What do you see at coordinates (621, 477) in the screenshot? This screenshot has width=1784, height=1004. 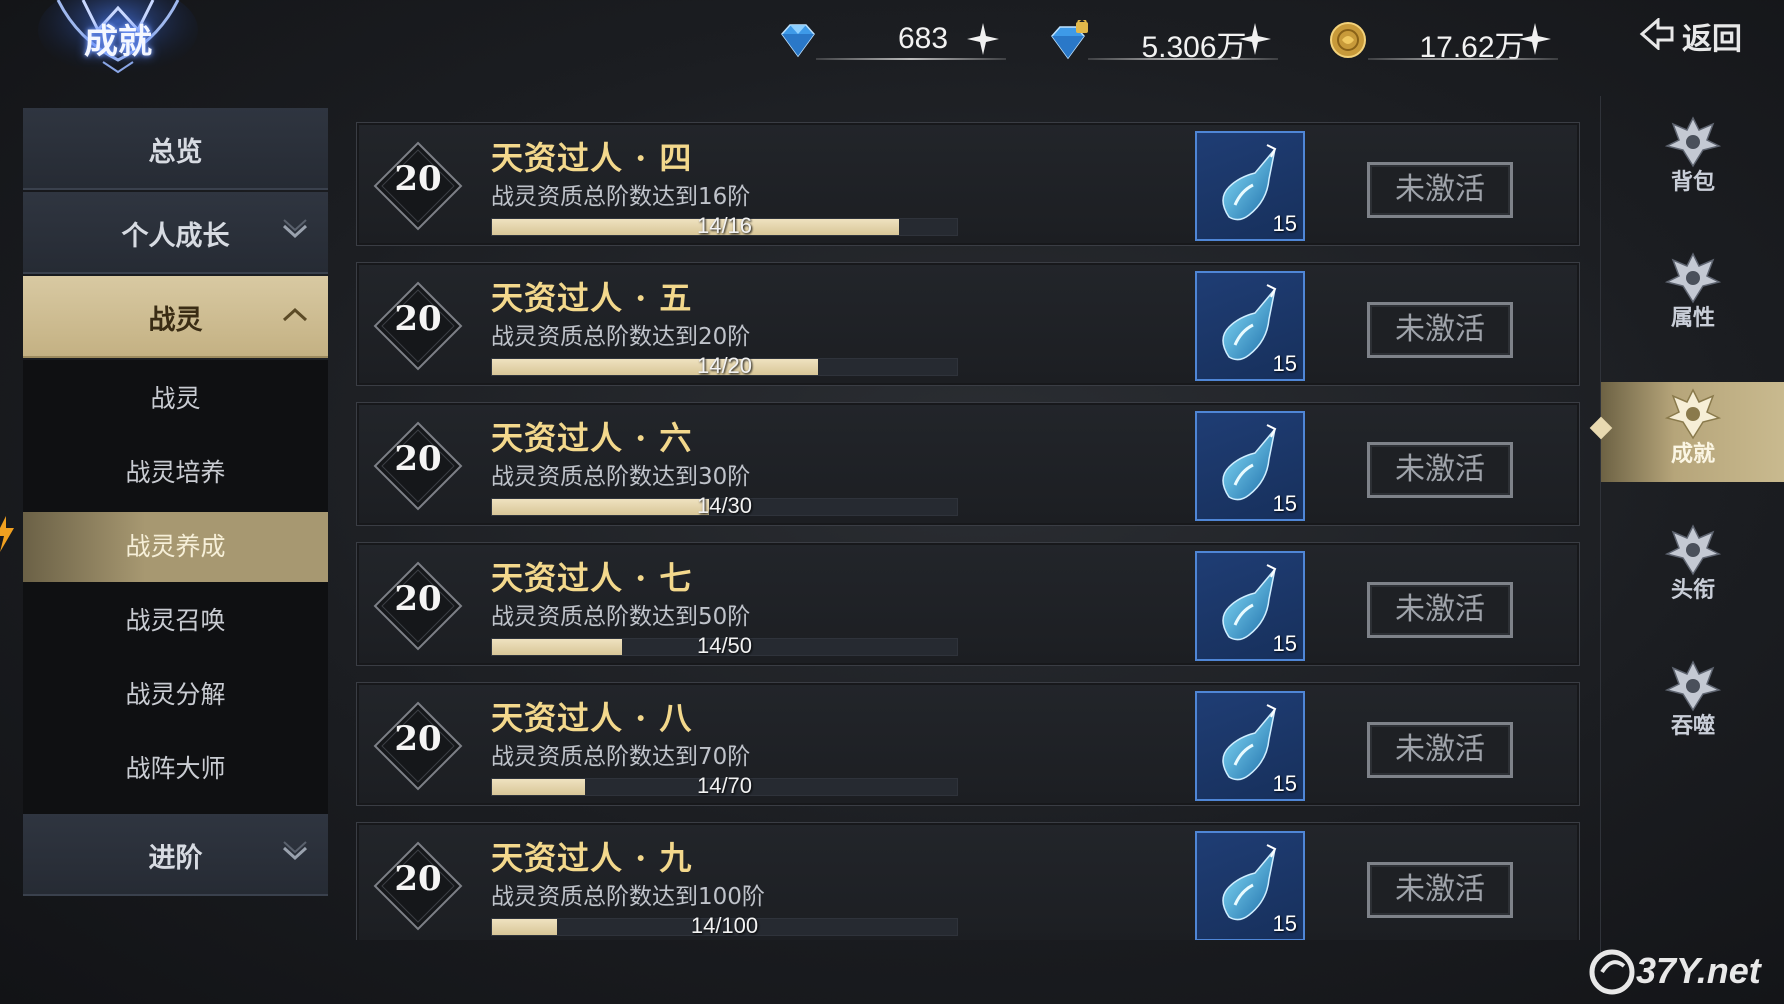 I see `achievement-description: 战灵资质总阶数达到30阶` at bounding box center [621, 477].